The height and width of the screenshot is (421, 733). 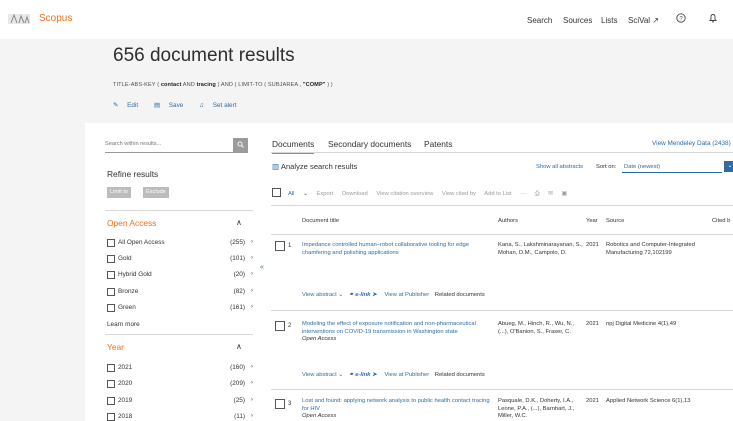 What do you see at coordinates (115, 347) in the screenshot?
I see `year-heading: Year` at bounding box center [115, 347].